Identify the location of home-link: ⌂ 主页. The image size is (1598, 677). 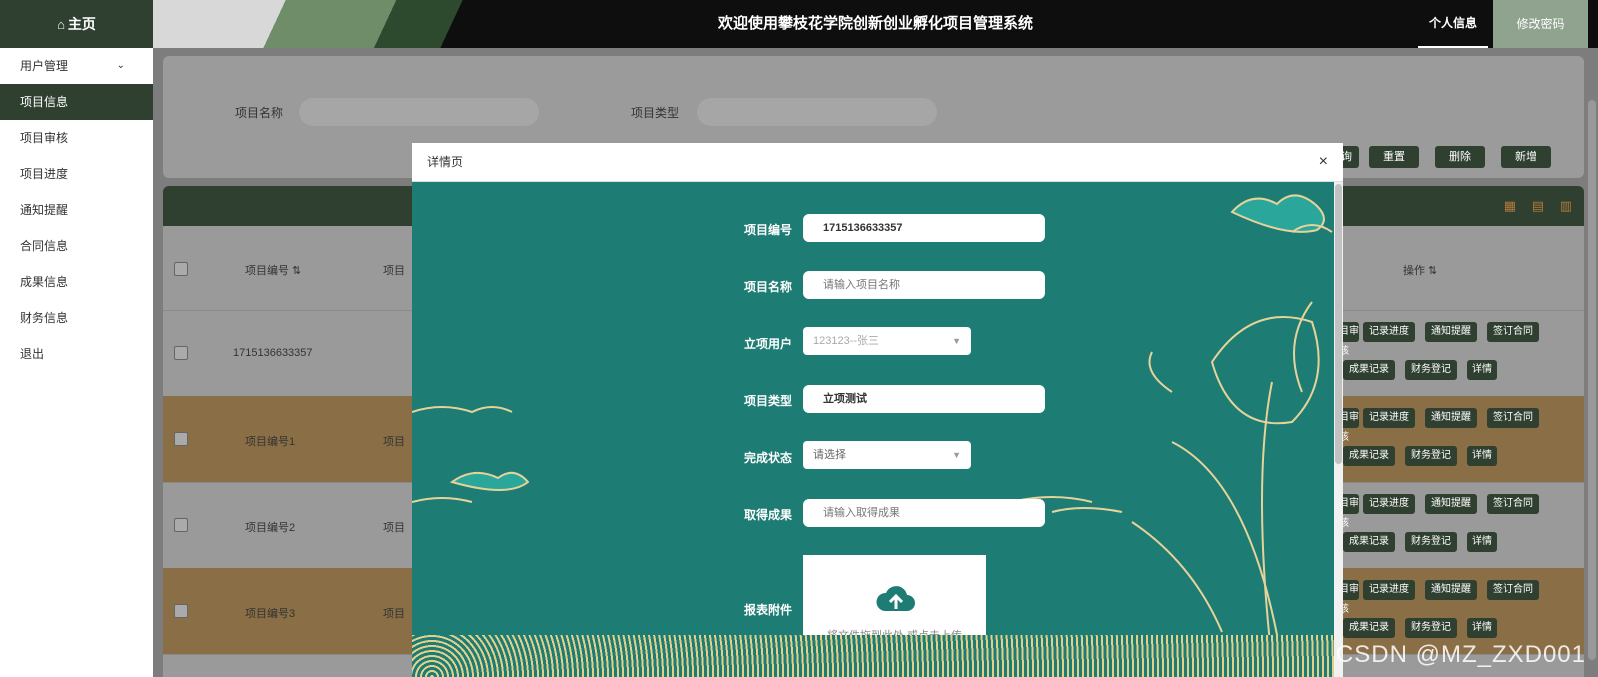
(76, 24).